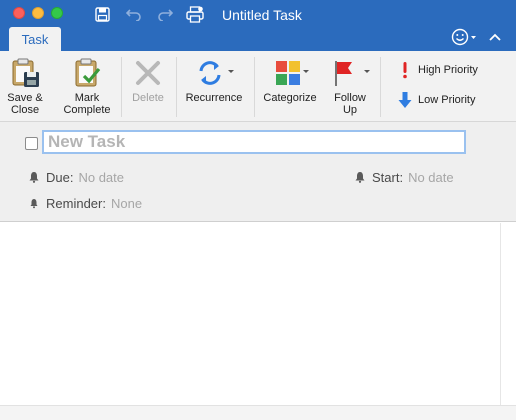 This screenshot has height=420, width=516. What do you see at coordinates (87, 73) in the screenshot?
I see `mark-complete-icon` at bounding box center [87, 73].